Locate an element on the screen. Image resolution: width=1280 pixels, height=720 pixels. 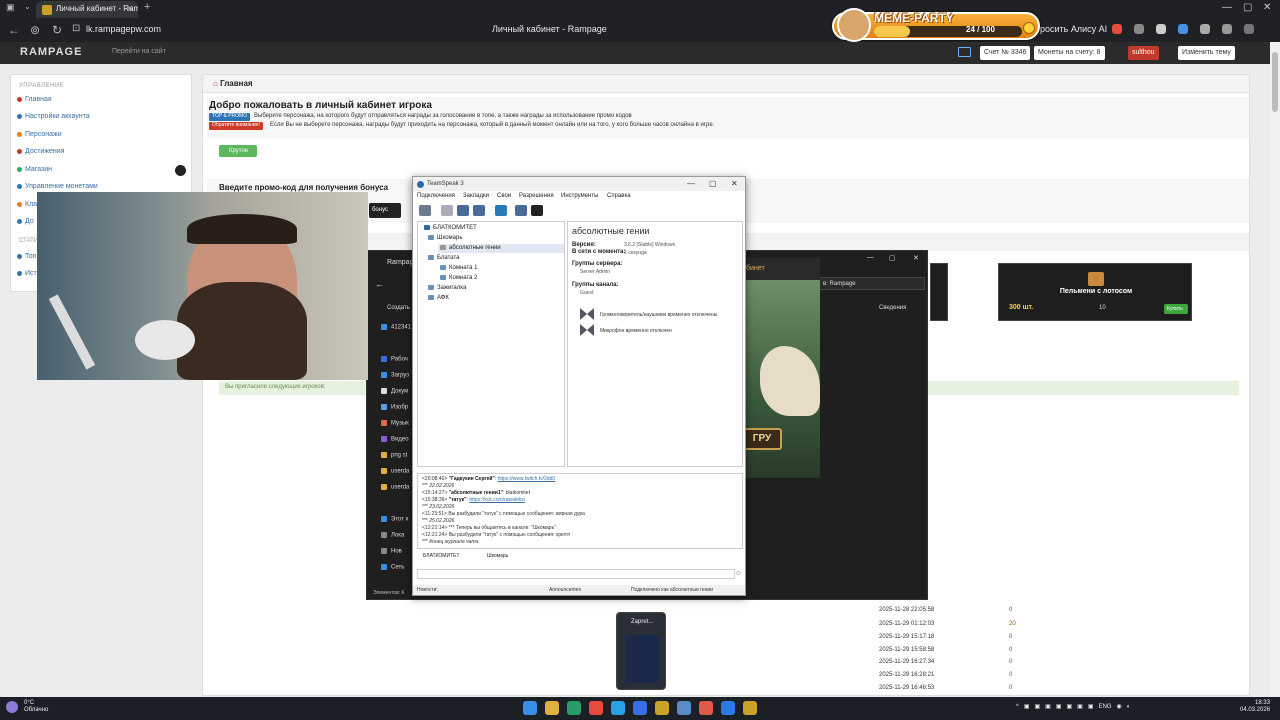
sidebar-item-account-settings: Настройки аккаунта is located at coordinates (53, 116).